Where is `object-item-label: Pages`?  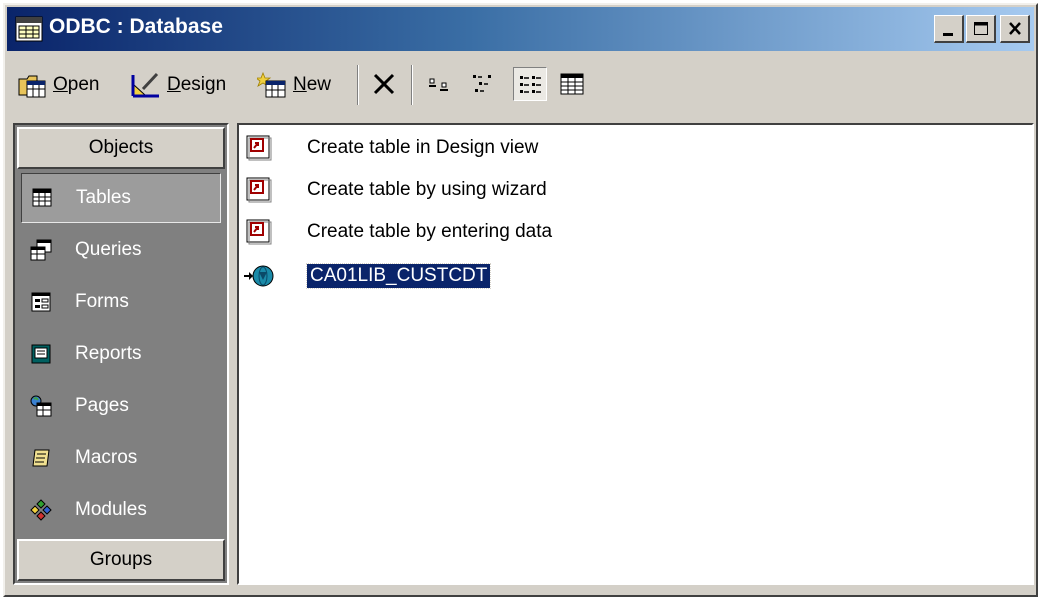
object-item-label: Pages is located at coordinates (102, 405).